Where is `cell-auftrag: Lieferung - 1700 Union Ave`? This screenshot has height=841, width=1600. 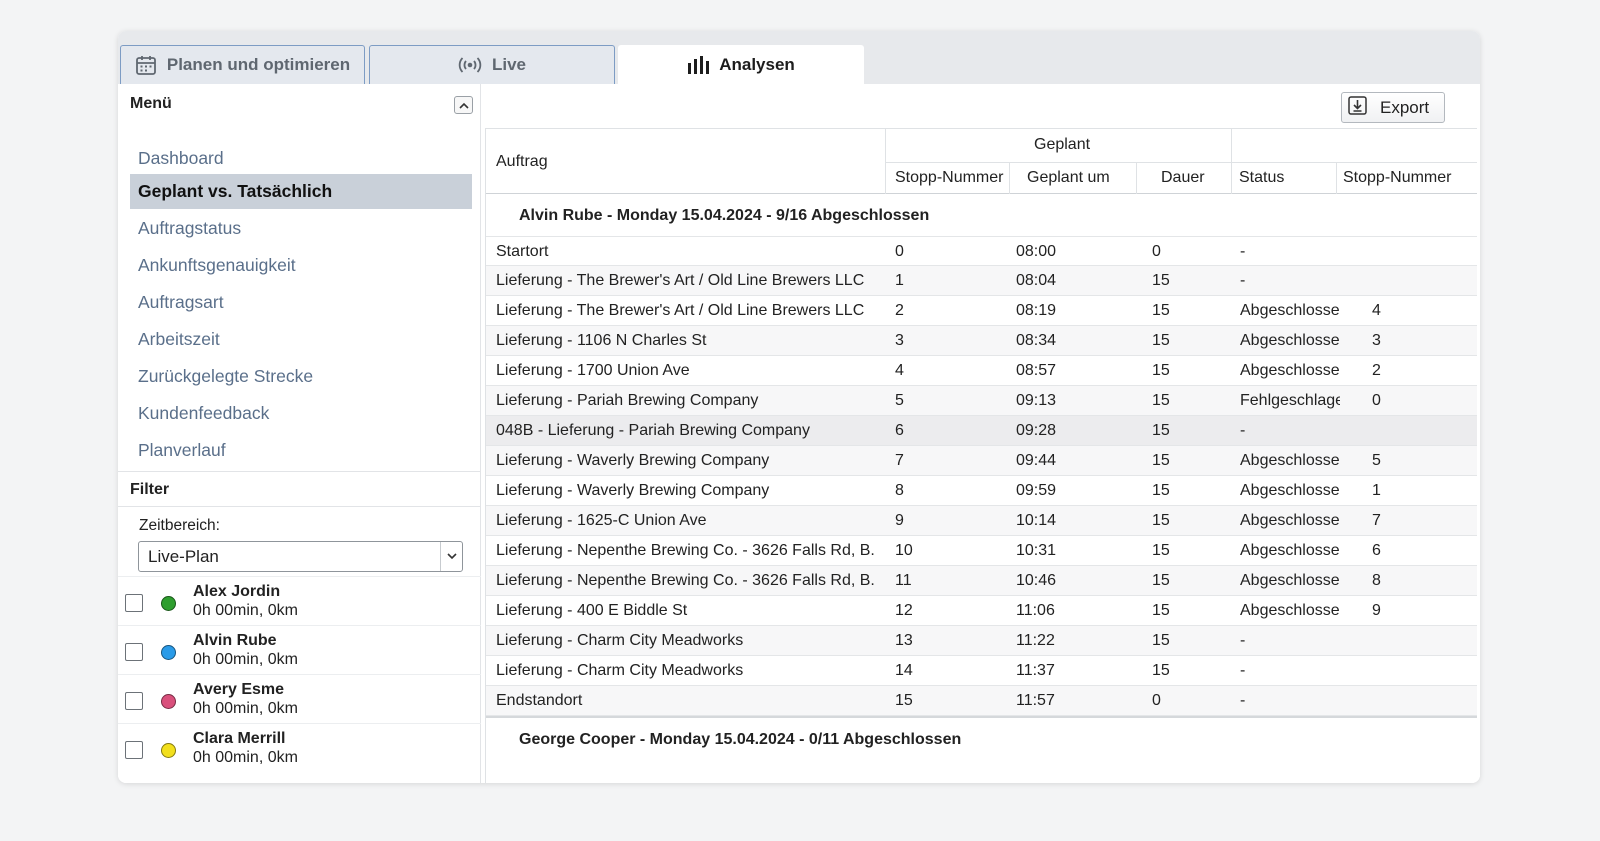 cell-auftrag: Lieferung - 1700 Union Ave is located at coordinates (593, 370).